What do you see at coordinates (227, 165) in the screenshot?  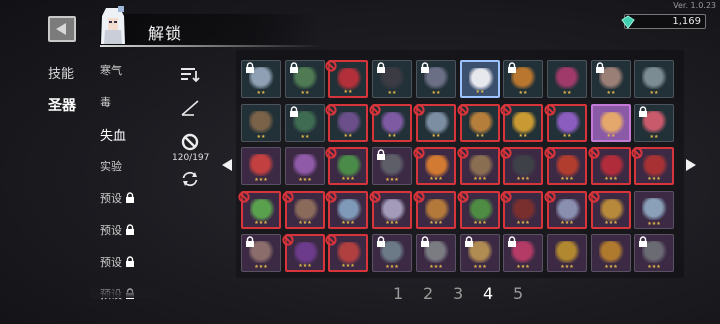 I see `arrow-left-icon` at bounding box center [227, 165].